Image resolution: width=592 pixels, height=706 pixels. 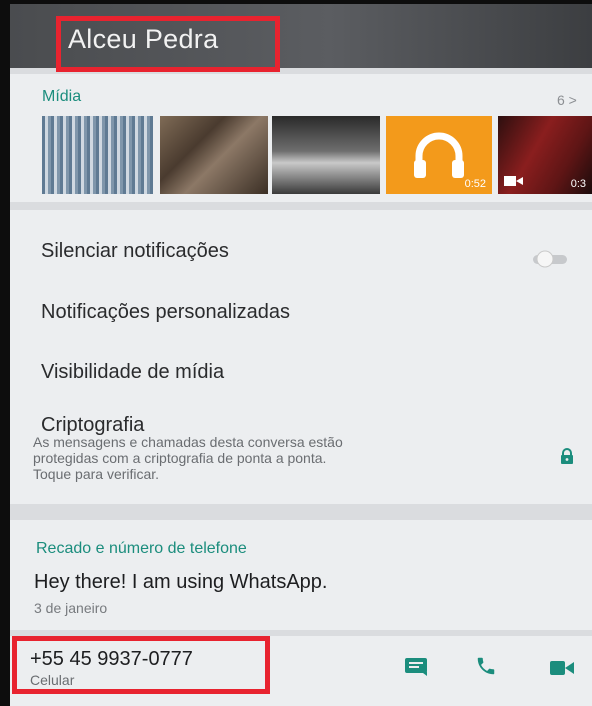 What do you see at coordinates (141, 548) in the screenshot?
I see `about-title: Recado e número de telefone` at bounding box center [141, 548].